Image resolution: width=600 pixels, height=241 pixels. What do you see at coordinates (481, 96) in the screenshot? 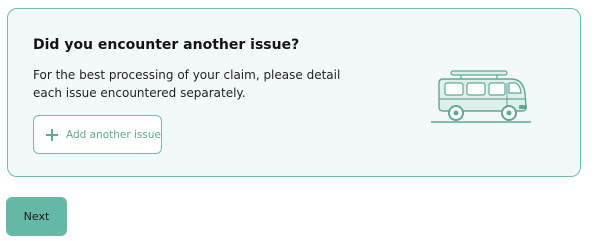
I see `camper-van-icon` at bounding box center [481, 96].